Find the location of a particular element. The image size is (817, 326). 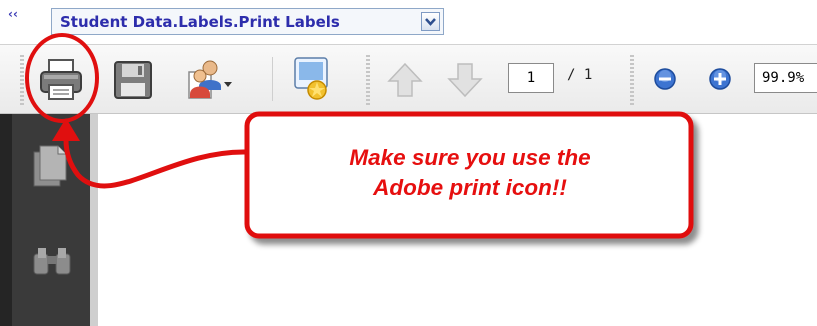

highlight-circle is located at coordinates (62, 78).